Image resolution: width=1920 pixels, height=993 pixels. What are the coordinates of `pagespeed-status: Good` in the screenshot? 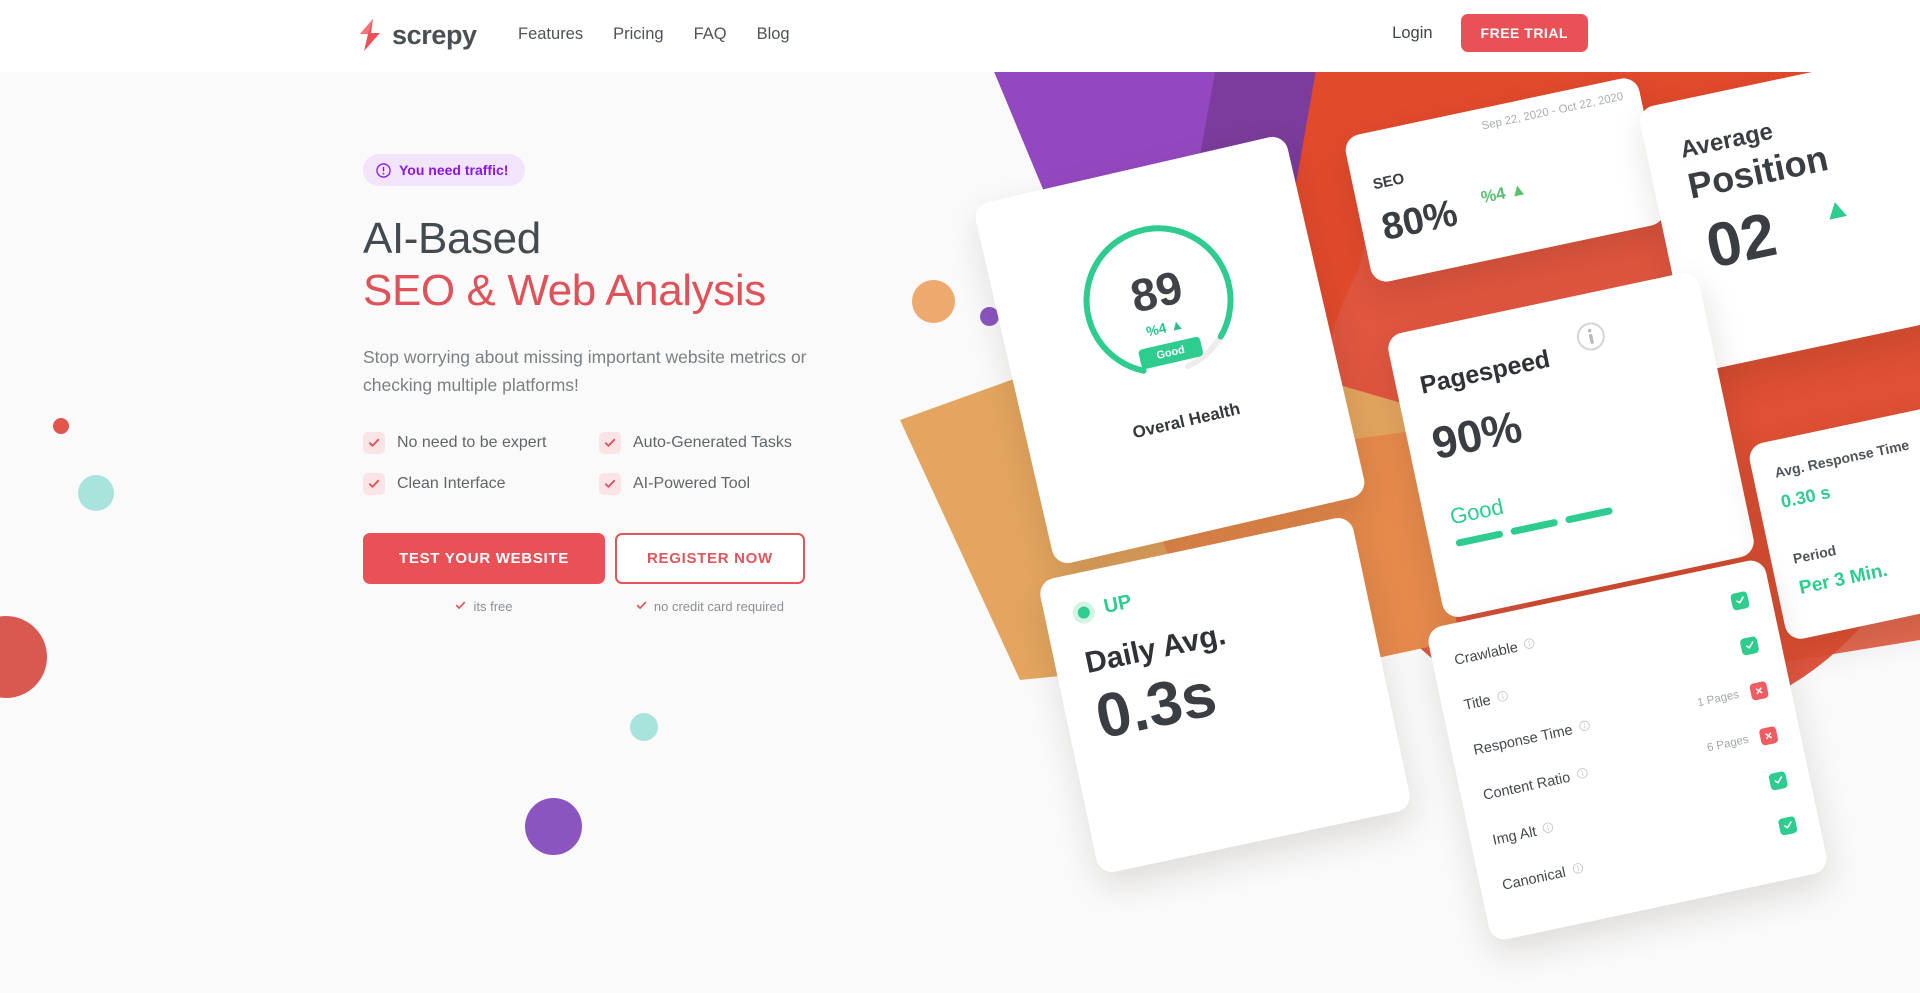 It's located at (1476, 511).